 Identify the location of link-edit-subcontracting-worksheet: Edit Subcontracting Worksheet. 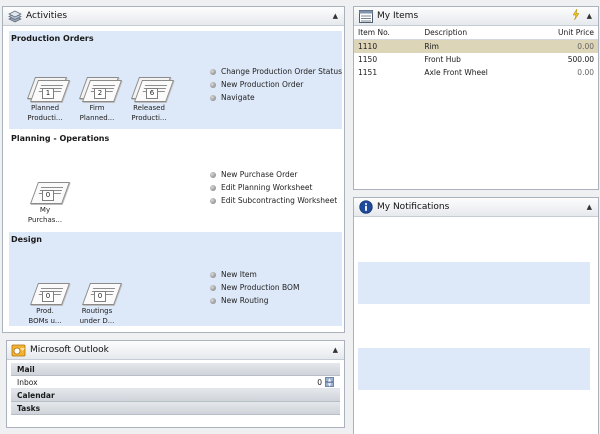
(273, 200).